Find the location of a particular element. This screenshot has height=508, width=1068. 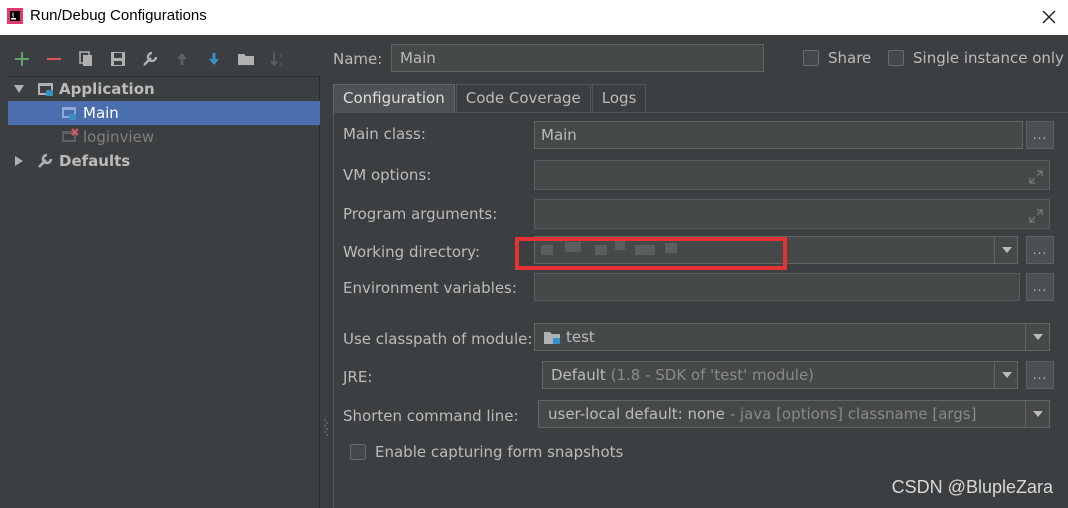

tree-label-loginview: loginview is located at coordinates (119, 137).